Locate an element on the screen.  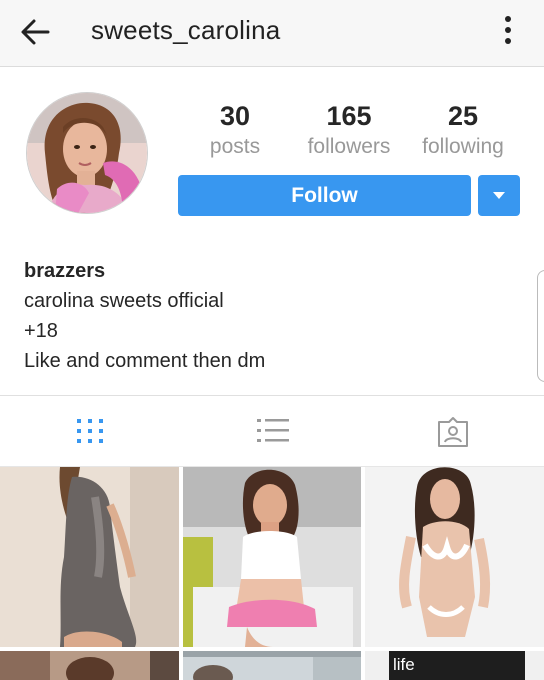
caption-card: life is located at coordinates (457, 665).